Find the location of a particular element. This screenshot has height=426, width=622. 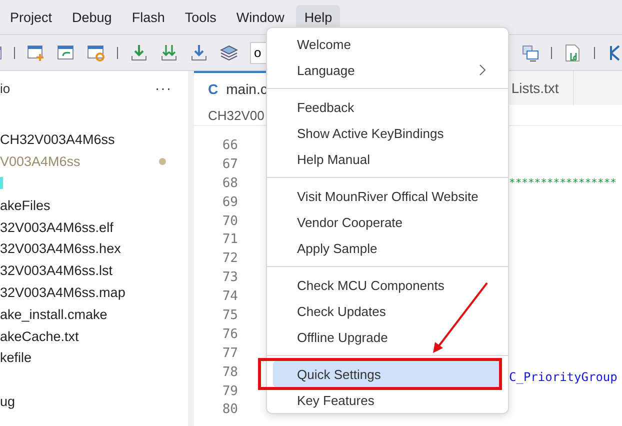

line-number: 80 is located at coordinates (229, 410).